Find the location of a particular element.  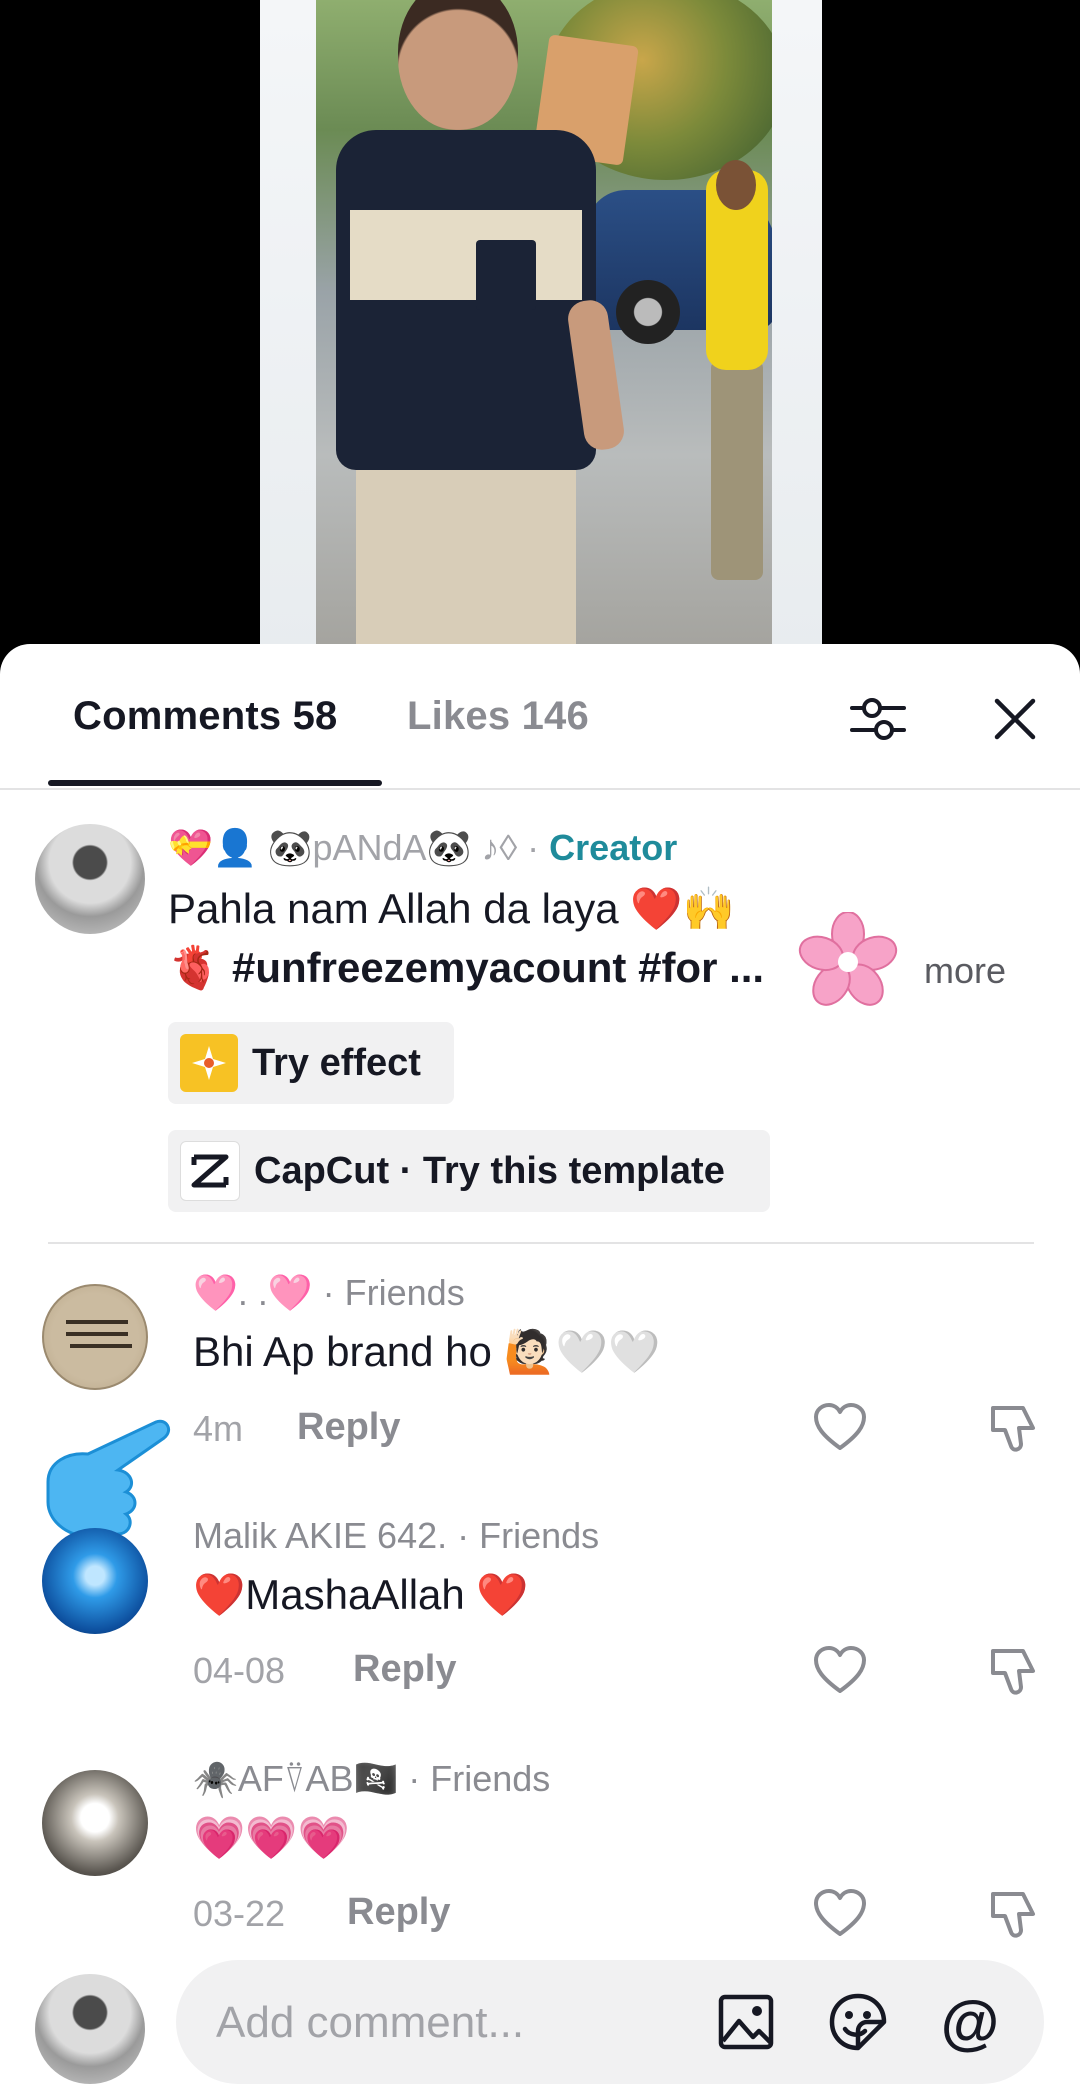

try-effect-label: Try effect is located at coordinates (336, 1062).